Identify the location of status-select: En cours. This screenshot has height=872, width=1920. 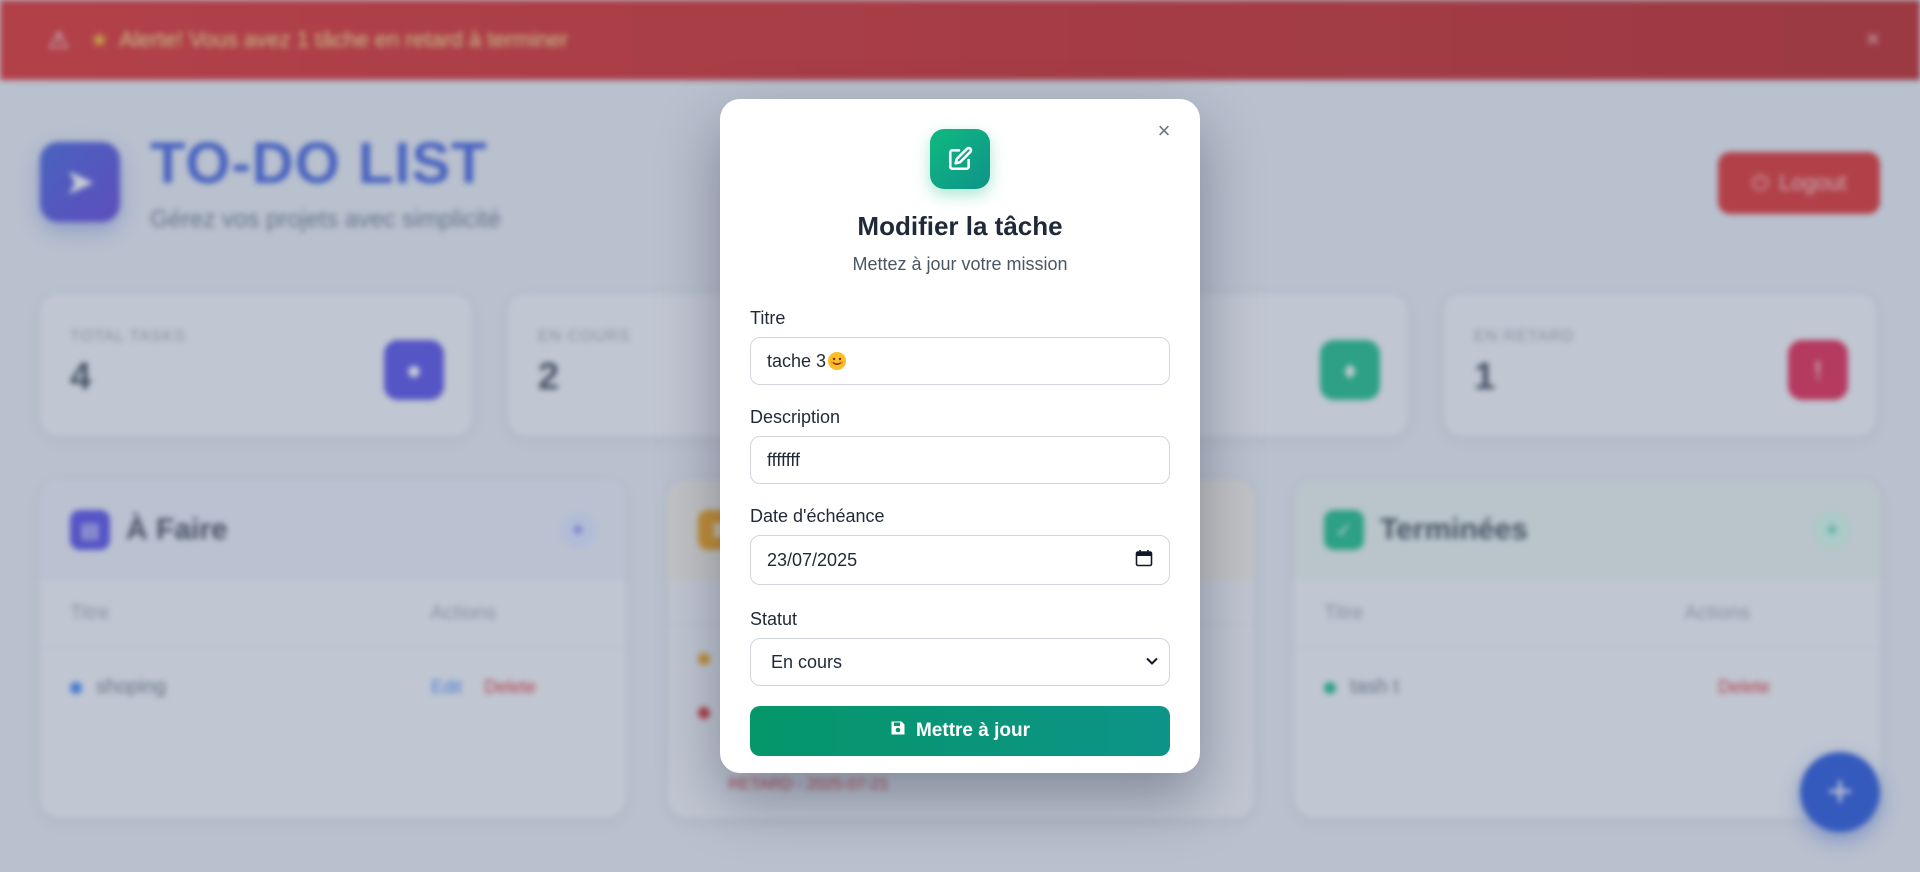
(960, 662).